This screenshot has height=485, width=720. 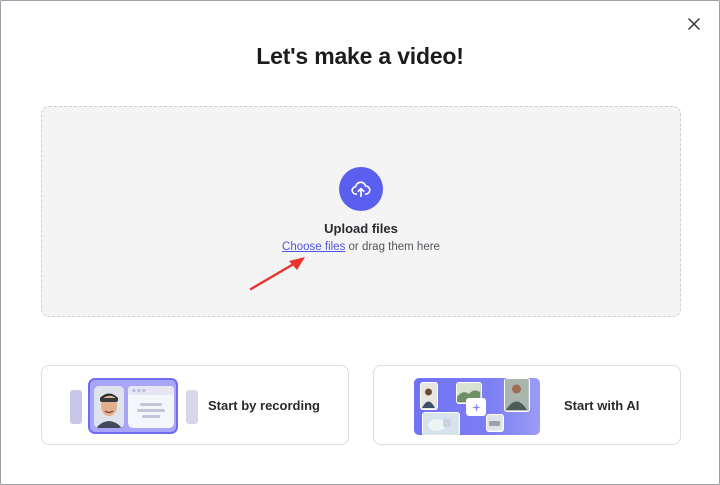 I want to click on annotation-arrow-icon, so click(x=277, y=274).